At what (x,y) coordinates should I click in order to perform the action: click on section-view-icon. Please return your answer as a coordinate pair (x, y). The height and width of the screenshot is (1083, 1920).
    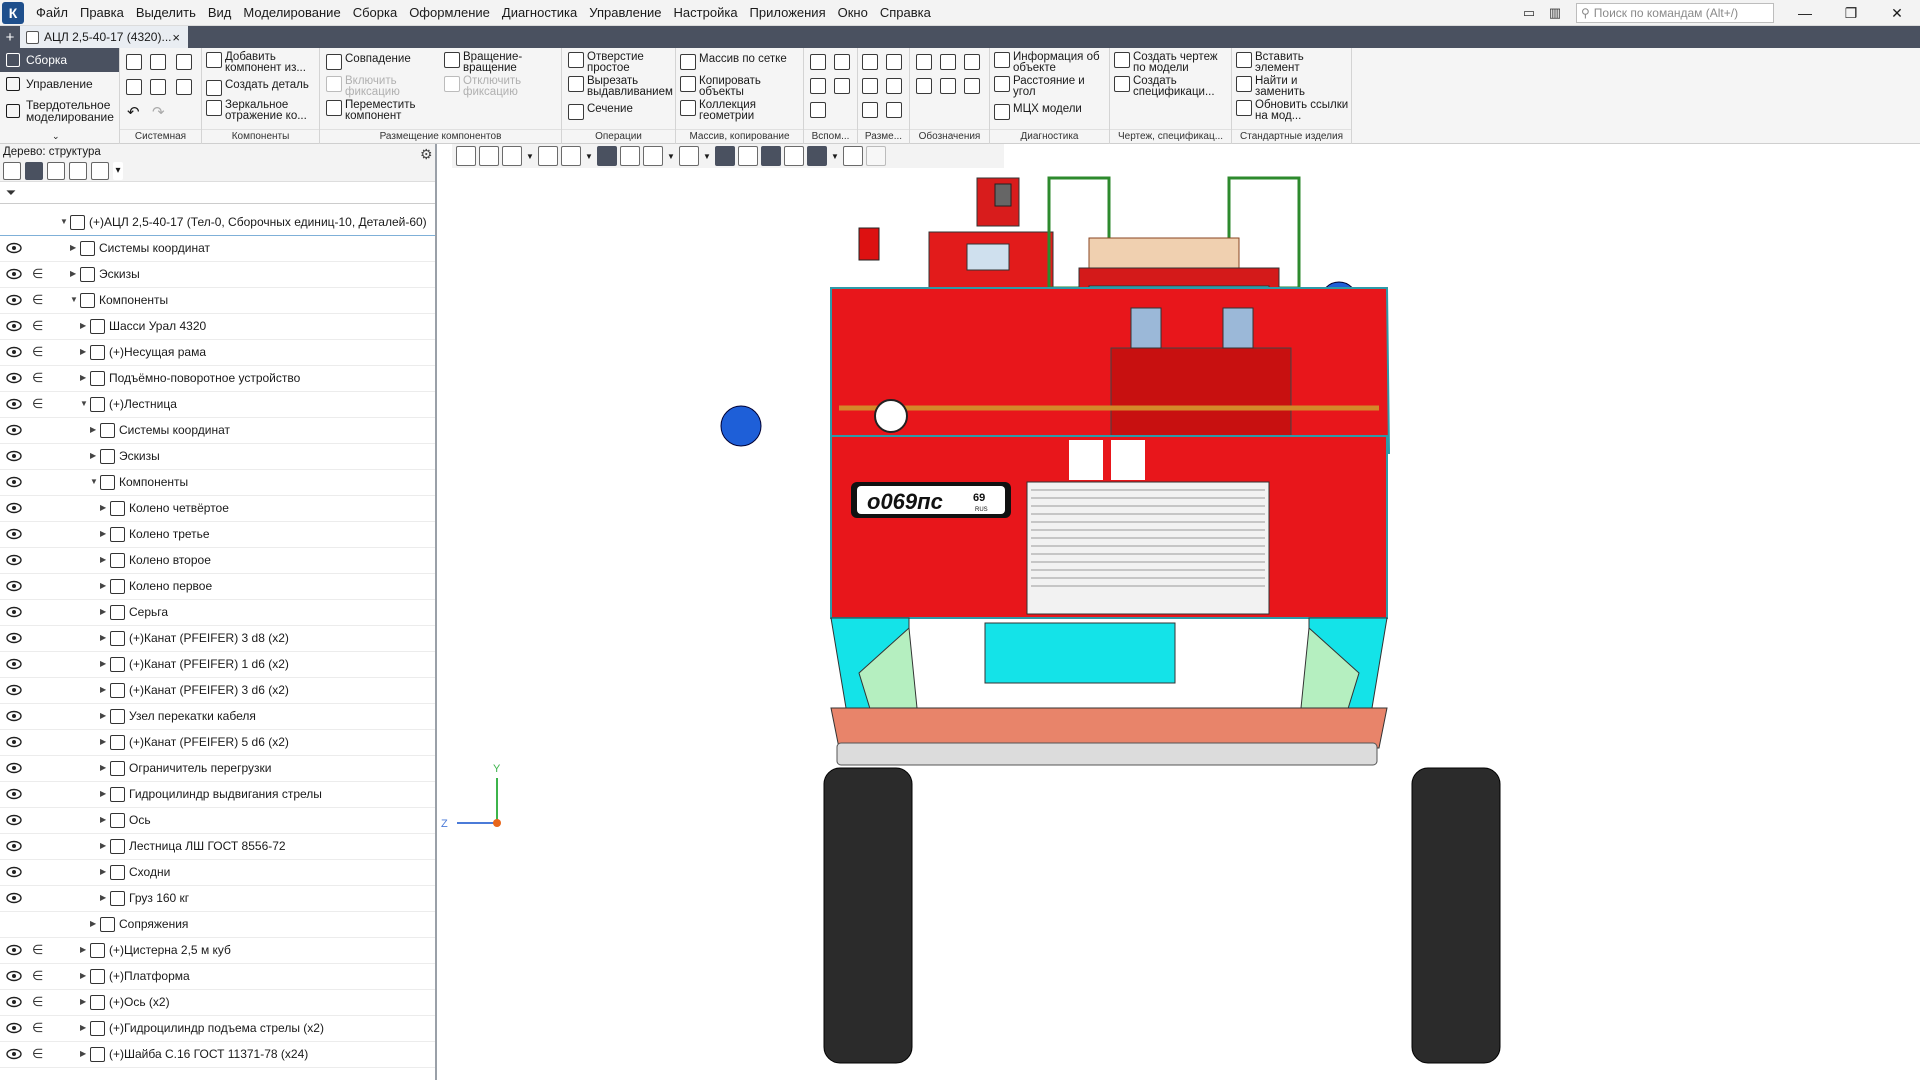
    Looking at the image, I should click on (725, 156).